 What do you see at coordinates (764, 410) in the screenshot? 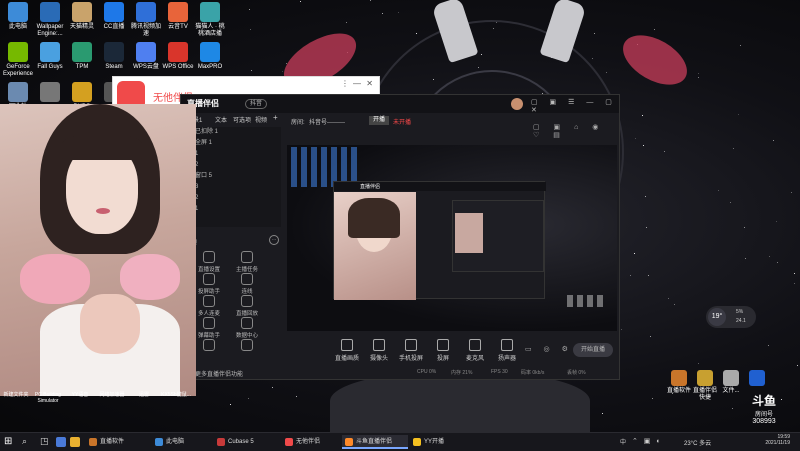
I see `platform-watermark: 斗鱼 房间号 308993` at bounding box center [764, 410].